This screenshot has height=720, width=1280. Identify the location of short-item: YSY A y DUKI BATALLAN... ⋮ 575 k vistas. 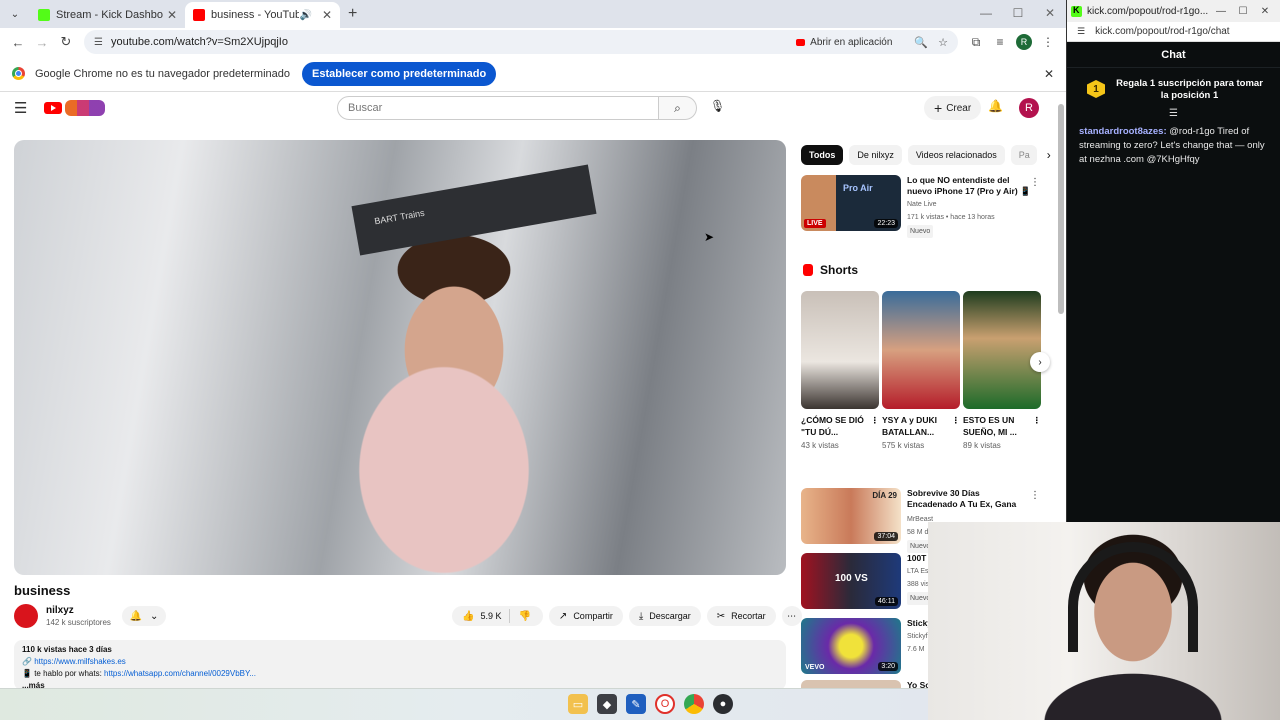
(921, 370).